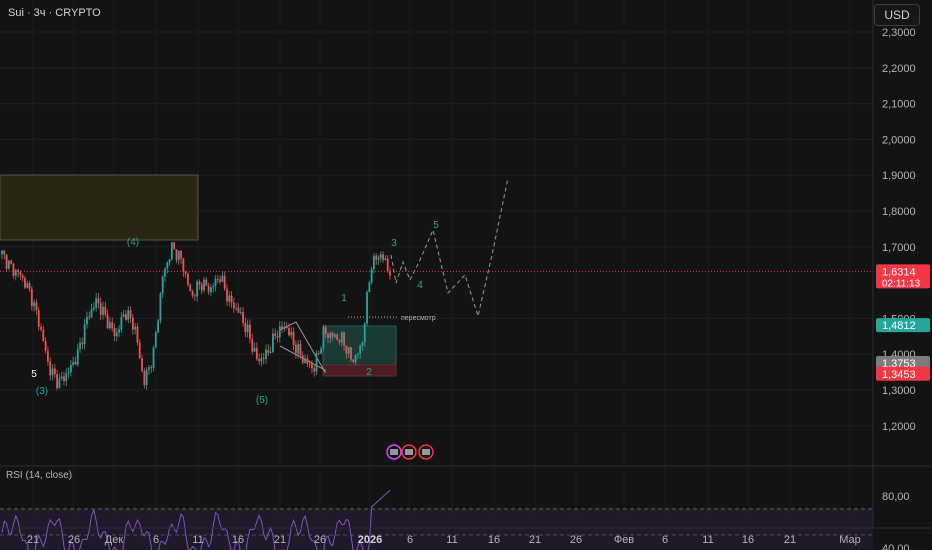 Image resolution: width=932 pixels, height=550 pixels. What do you see at coordinates (370, 540) in the screenshot?
I see `time-tick: 2026` at bounding box center [370, 540].